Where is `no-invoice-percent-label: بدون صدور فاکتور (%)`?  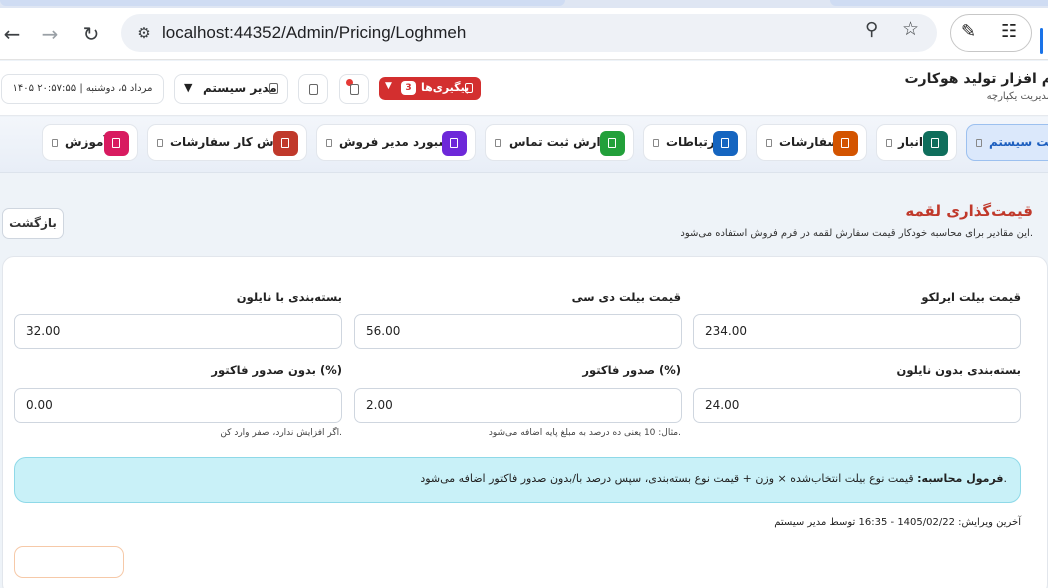
no-invoice-percent-label: بدون صدور فاکتور (%) is located at coordinates (276, 370).